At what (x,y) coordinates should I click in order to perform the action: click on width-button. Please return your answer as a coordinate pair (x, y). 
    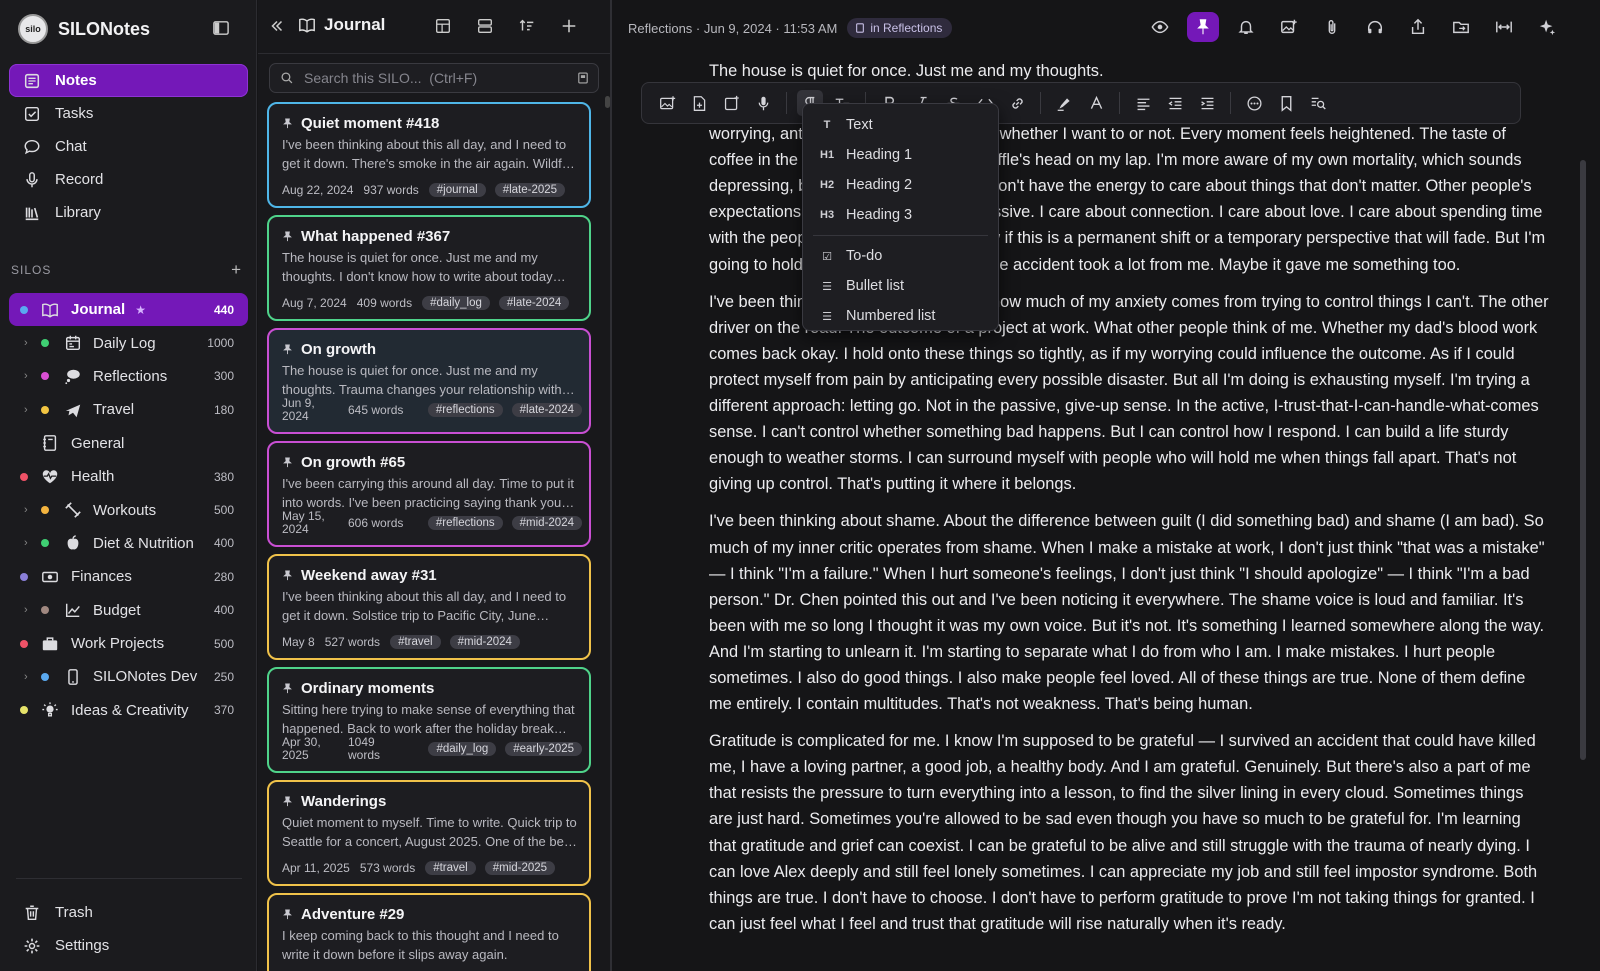
    Looking at the image, I should click on (1504, 27).